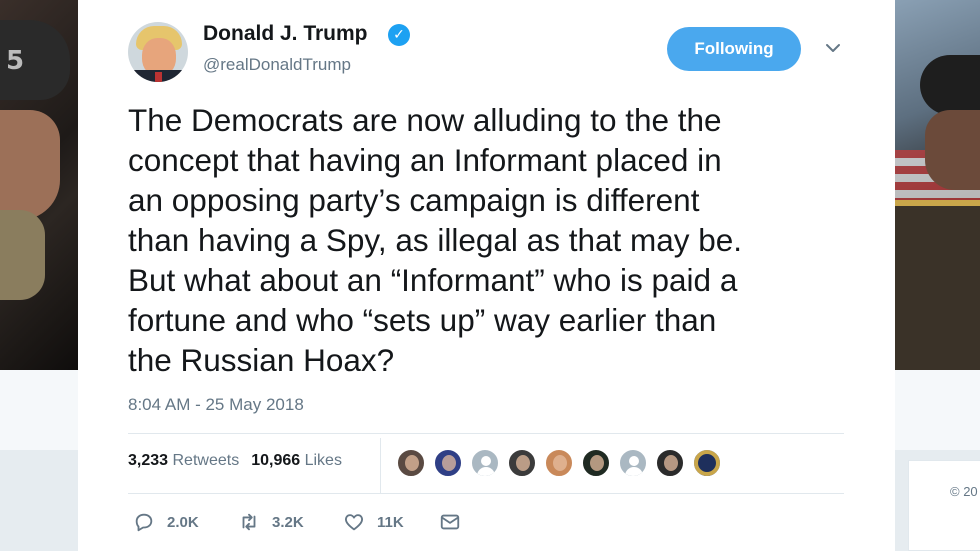  I want to click on retweets-count: 3,233, so click(148, 460).